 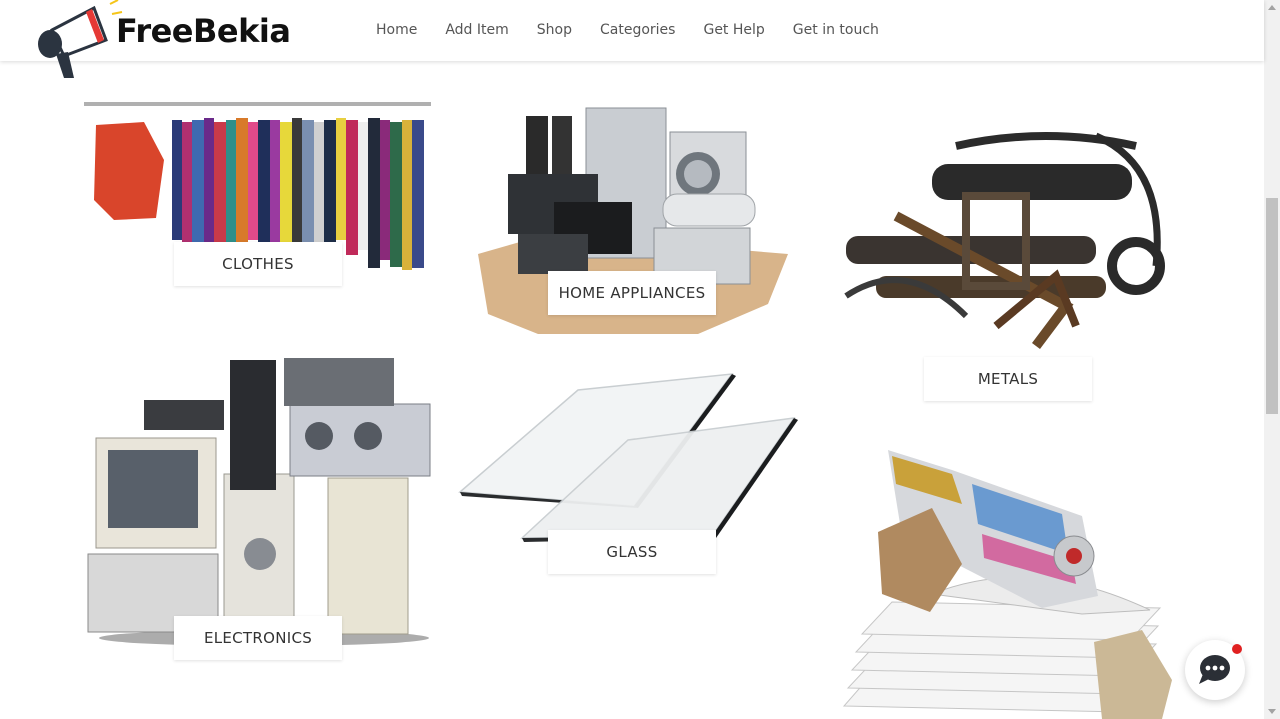 What do you see at coordinates (396, 30) in the screenshot?
I see `nav-home: Home` at bounding box center [396, 30].